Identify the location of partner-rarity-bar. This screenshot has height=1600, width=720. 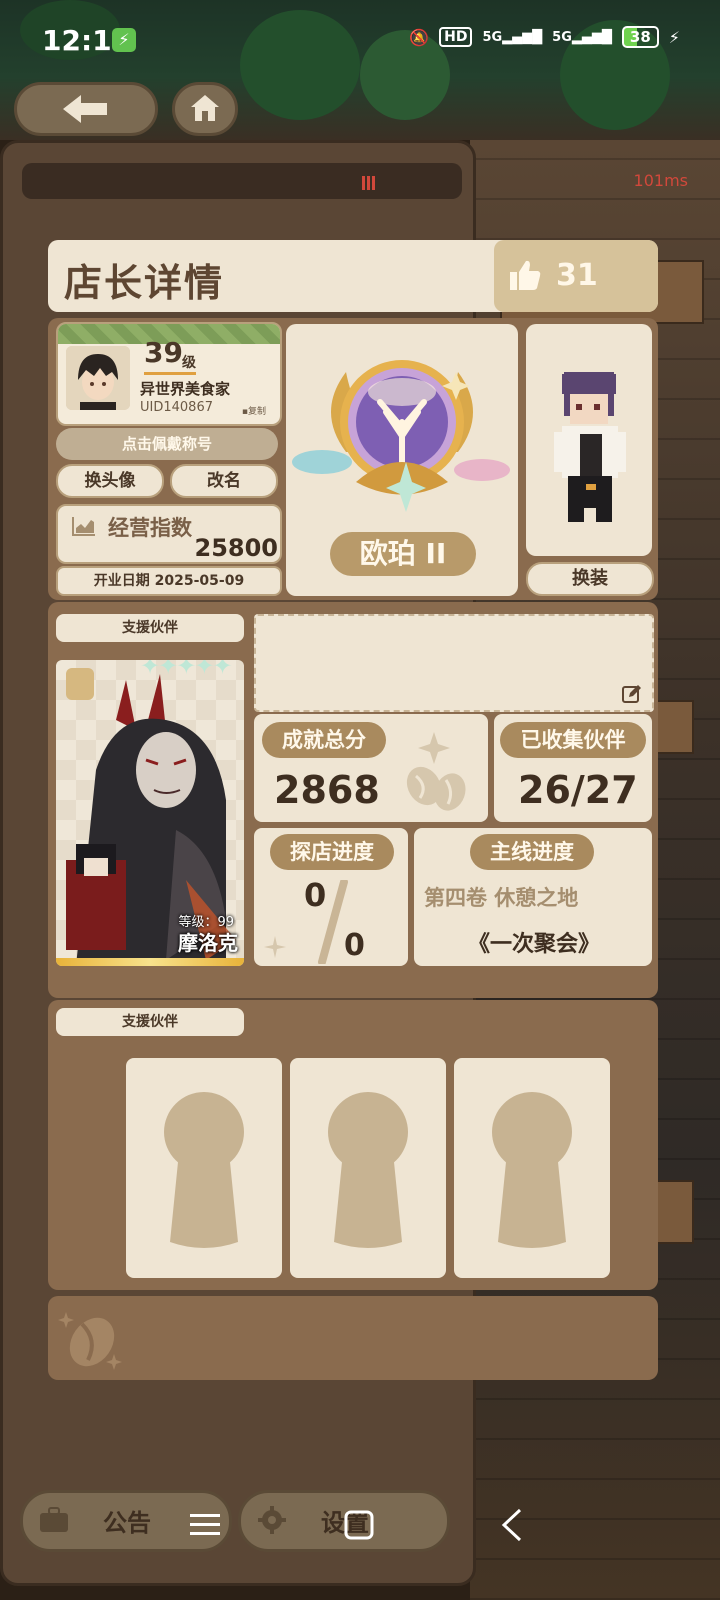
(150, 962).